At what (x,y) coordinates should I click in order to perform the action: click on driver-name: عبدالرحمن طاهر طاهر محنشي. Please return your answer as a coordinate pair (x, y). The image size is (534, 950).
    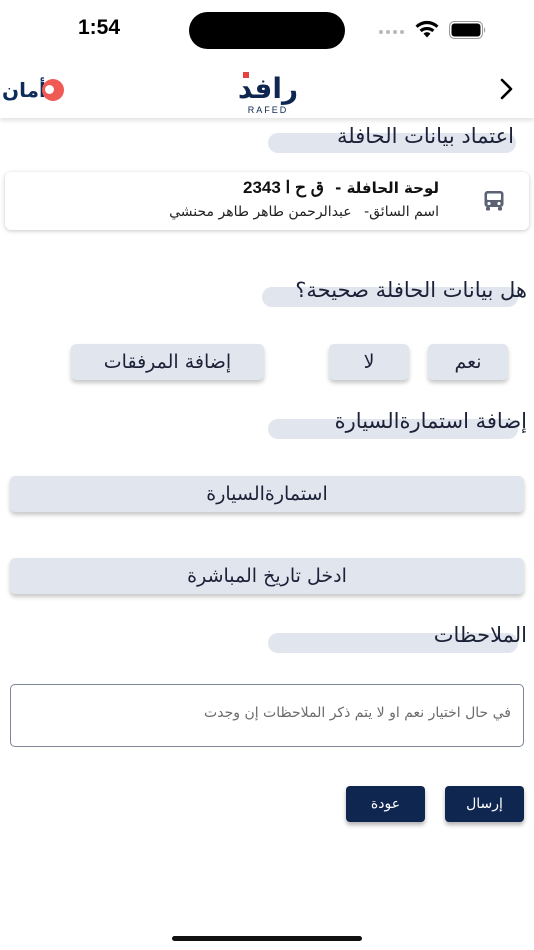
    Looking at the image, I should click on (260, 212).